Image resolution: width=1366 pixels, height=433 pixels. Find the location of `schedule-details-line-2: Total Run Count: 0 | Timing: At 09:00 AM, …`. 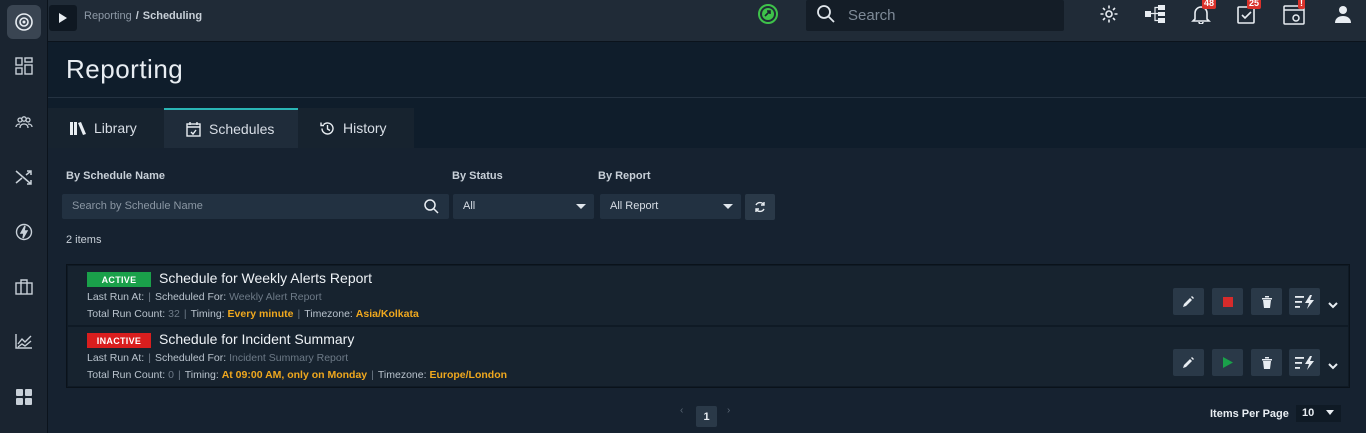

schedule-details-line-2: Total Run Count: 0 | Timing: At 09:00 AM, … is located at coordinates (297, 375).